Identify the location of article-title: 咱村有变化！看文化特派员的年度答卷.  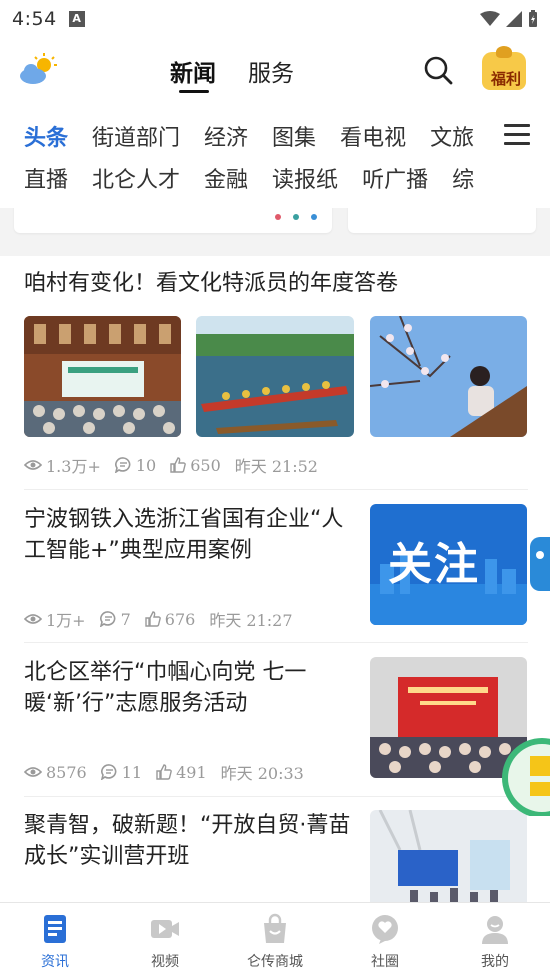
(276, 283).